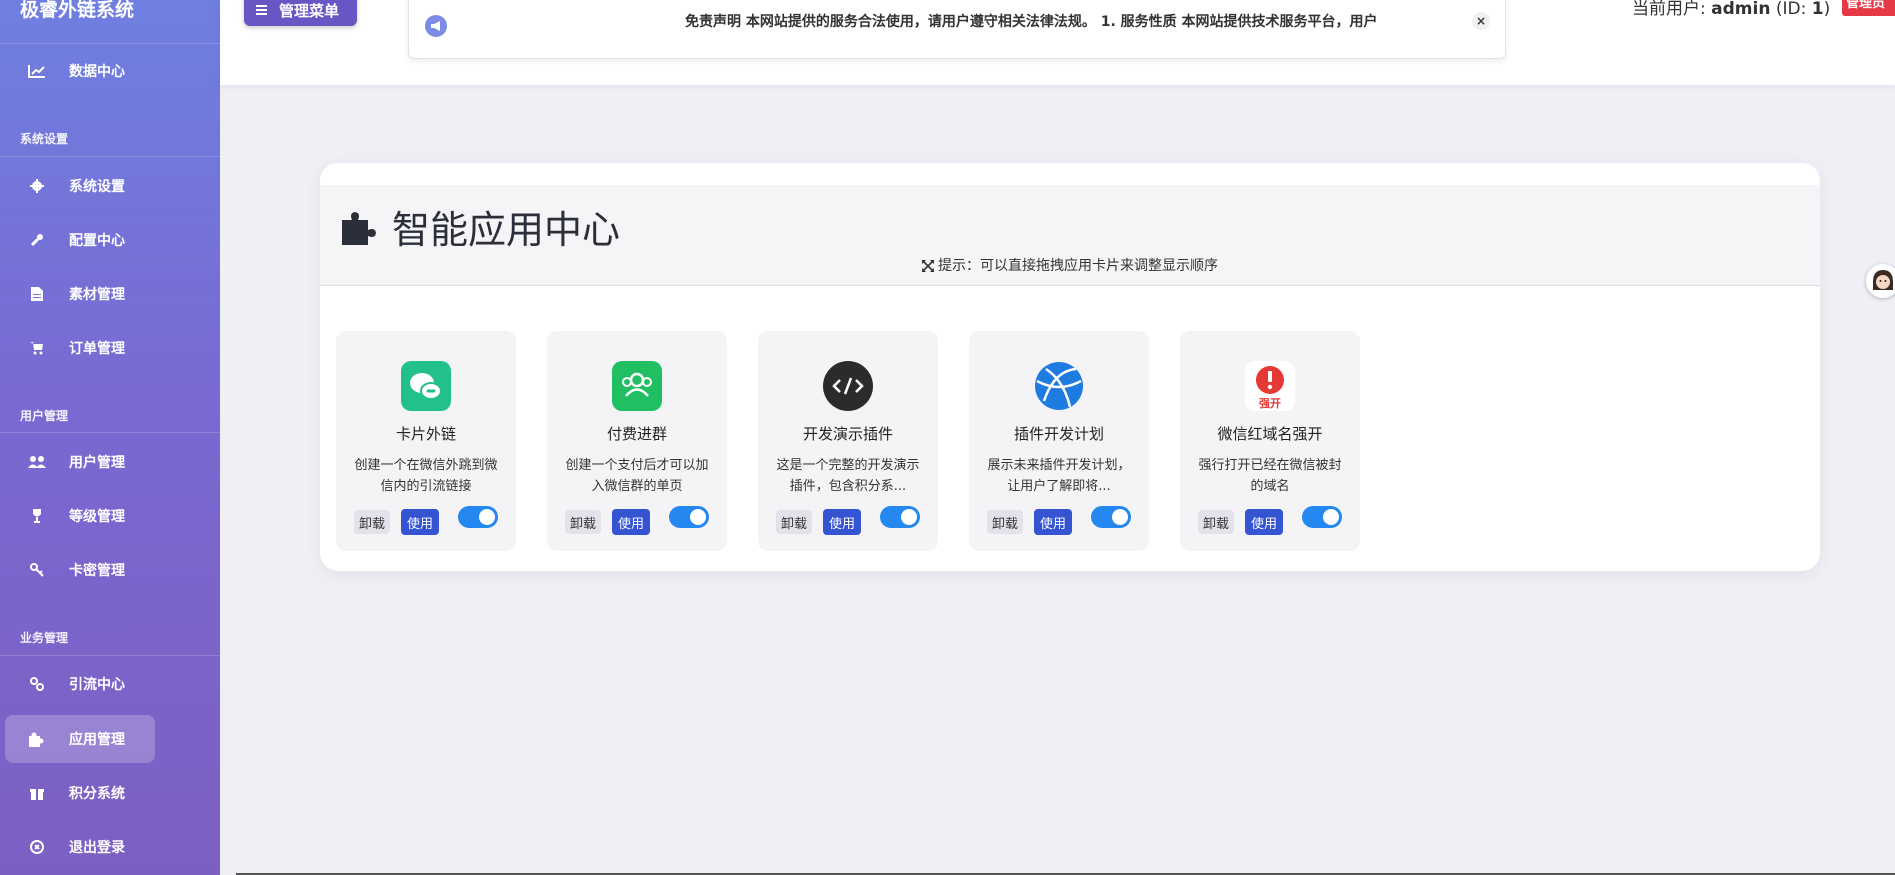 This screenshot has height=875, width=1895. Describe the element at coordinates (37, 186) in the screenshot. I see `gear-icon` at that location.